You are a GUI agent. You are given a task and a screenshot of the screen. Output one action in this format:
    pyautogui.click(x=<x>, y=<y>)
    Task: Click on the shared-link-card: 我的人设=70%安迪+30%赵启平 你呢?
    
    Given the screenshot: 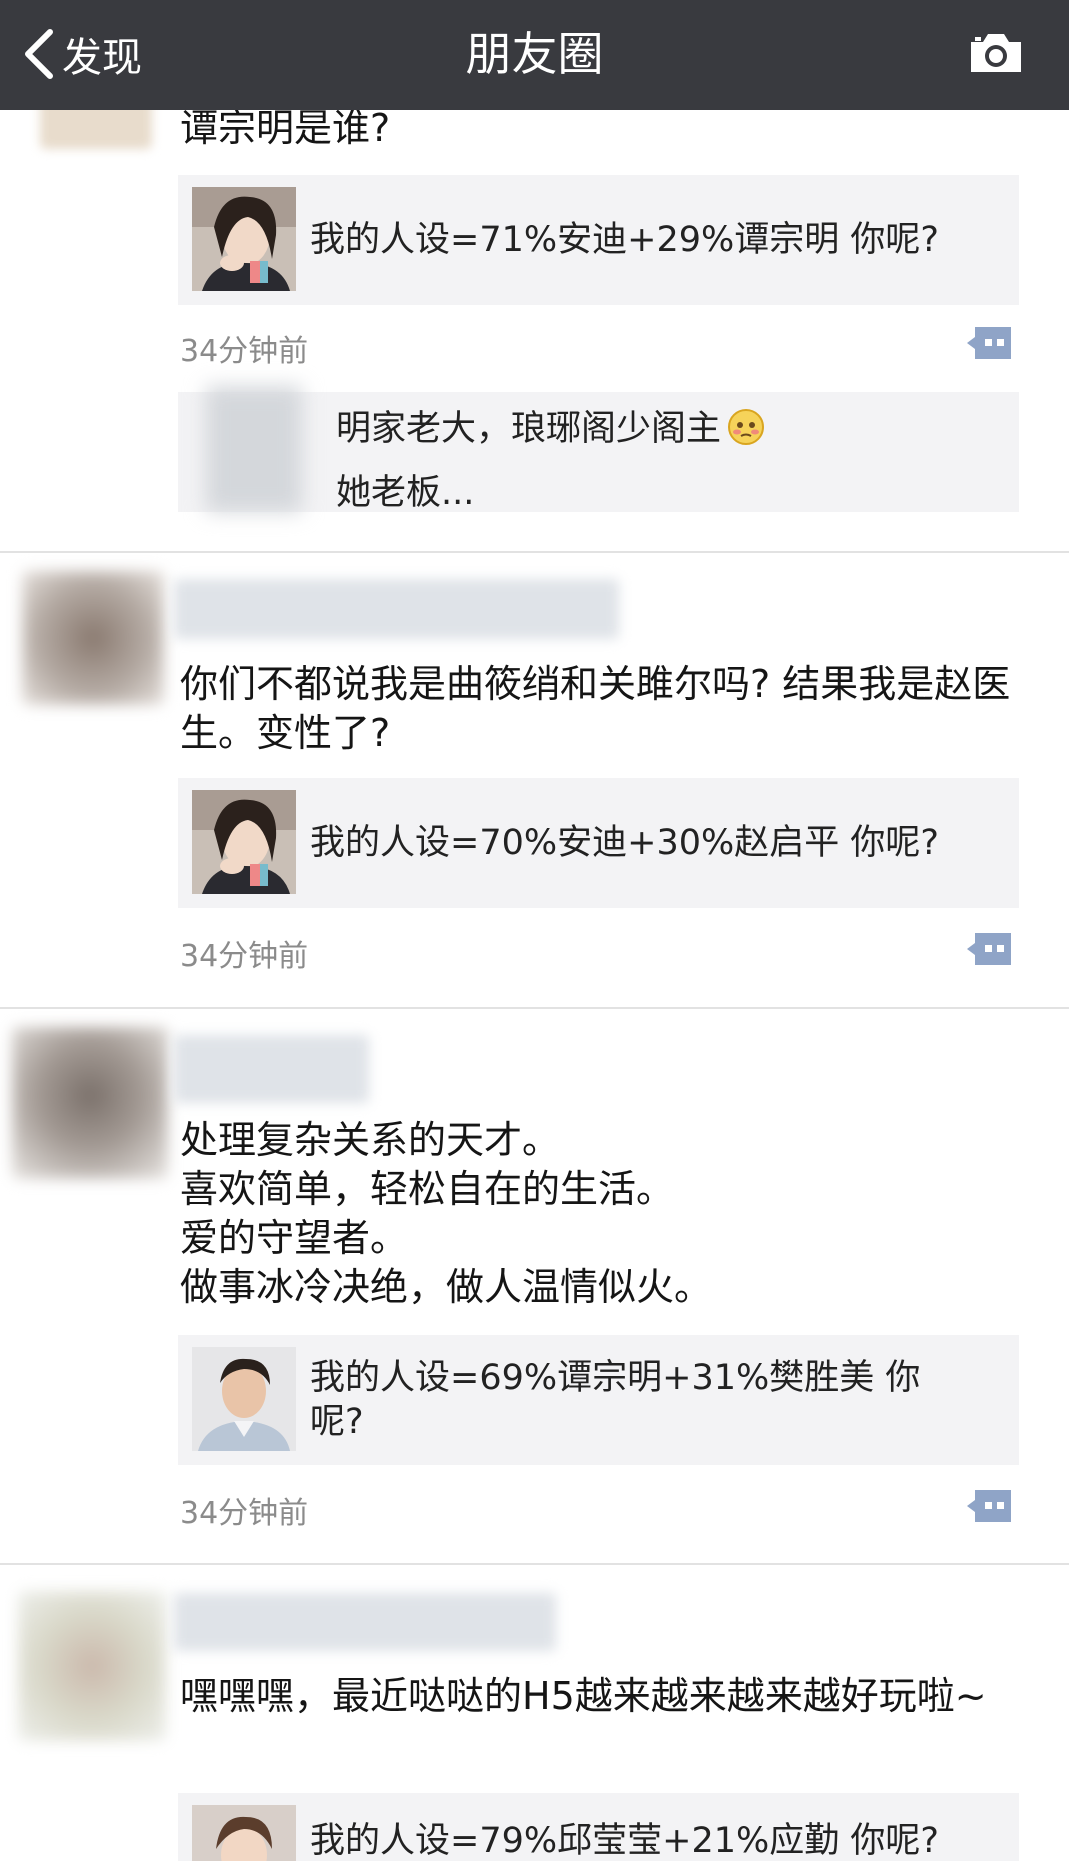 What is the action you would take?
    pyautogui.click(x=598, y=843)
    